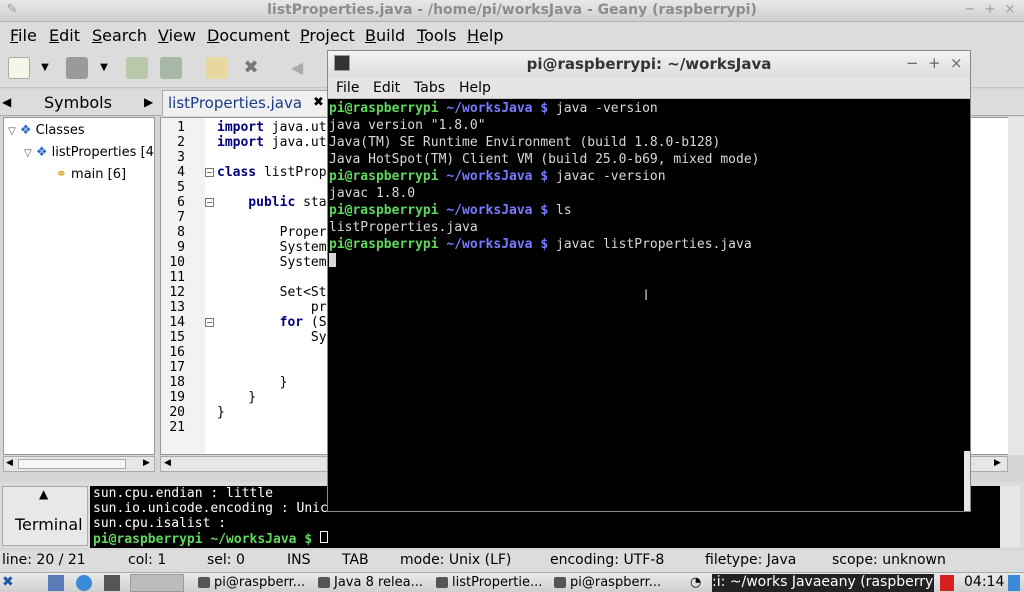  What do you see at coordinates (251, 68) in the screenshot?
I see `close-file-icon: ✖` at bounding box center [251, 68].